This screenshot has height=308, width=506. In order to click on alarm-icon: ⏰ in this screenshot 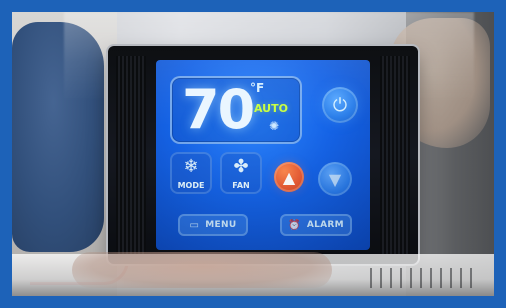, I will do `click(294, 225)`.